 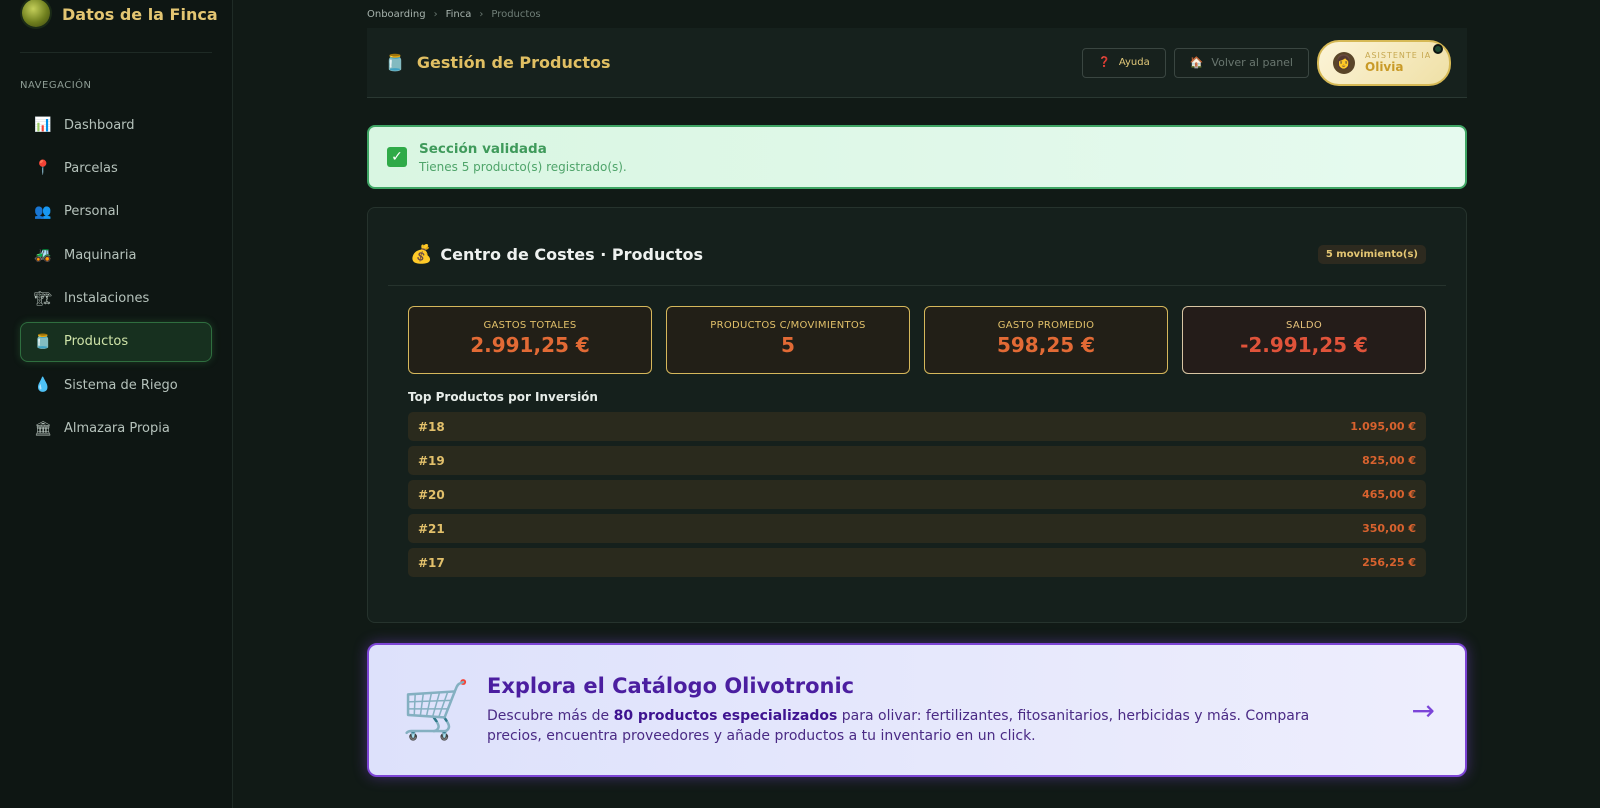 What do you see at coordinates (788, 345) in the screenshot?
I see `stat-value: 5` at bounding box center [788, 345].